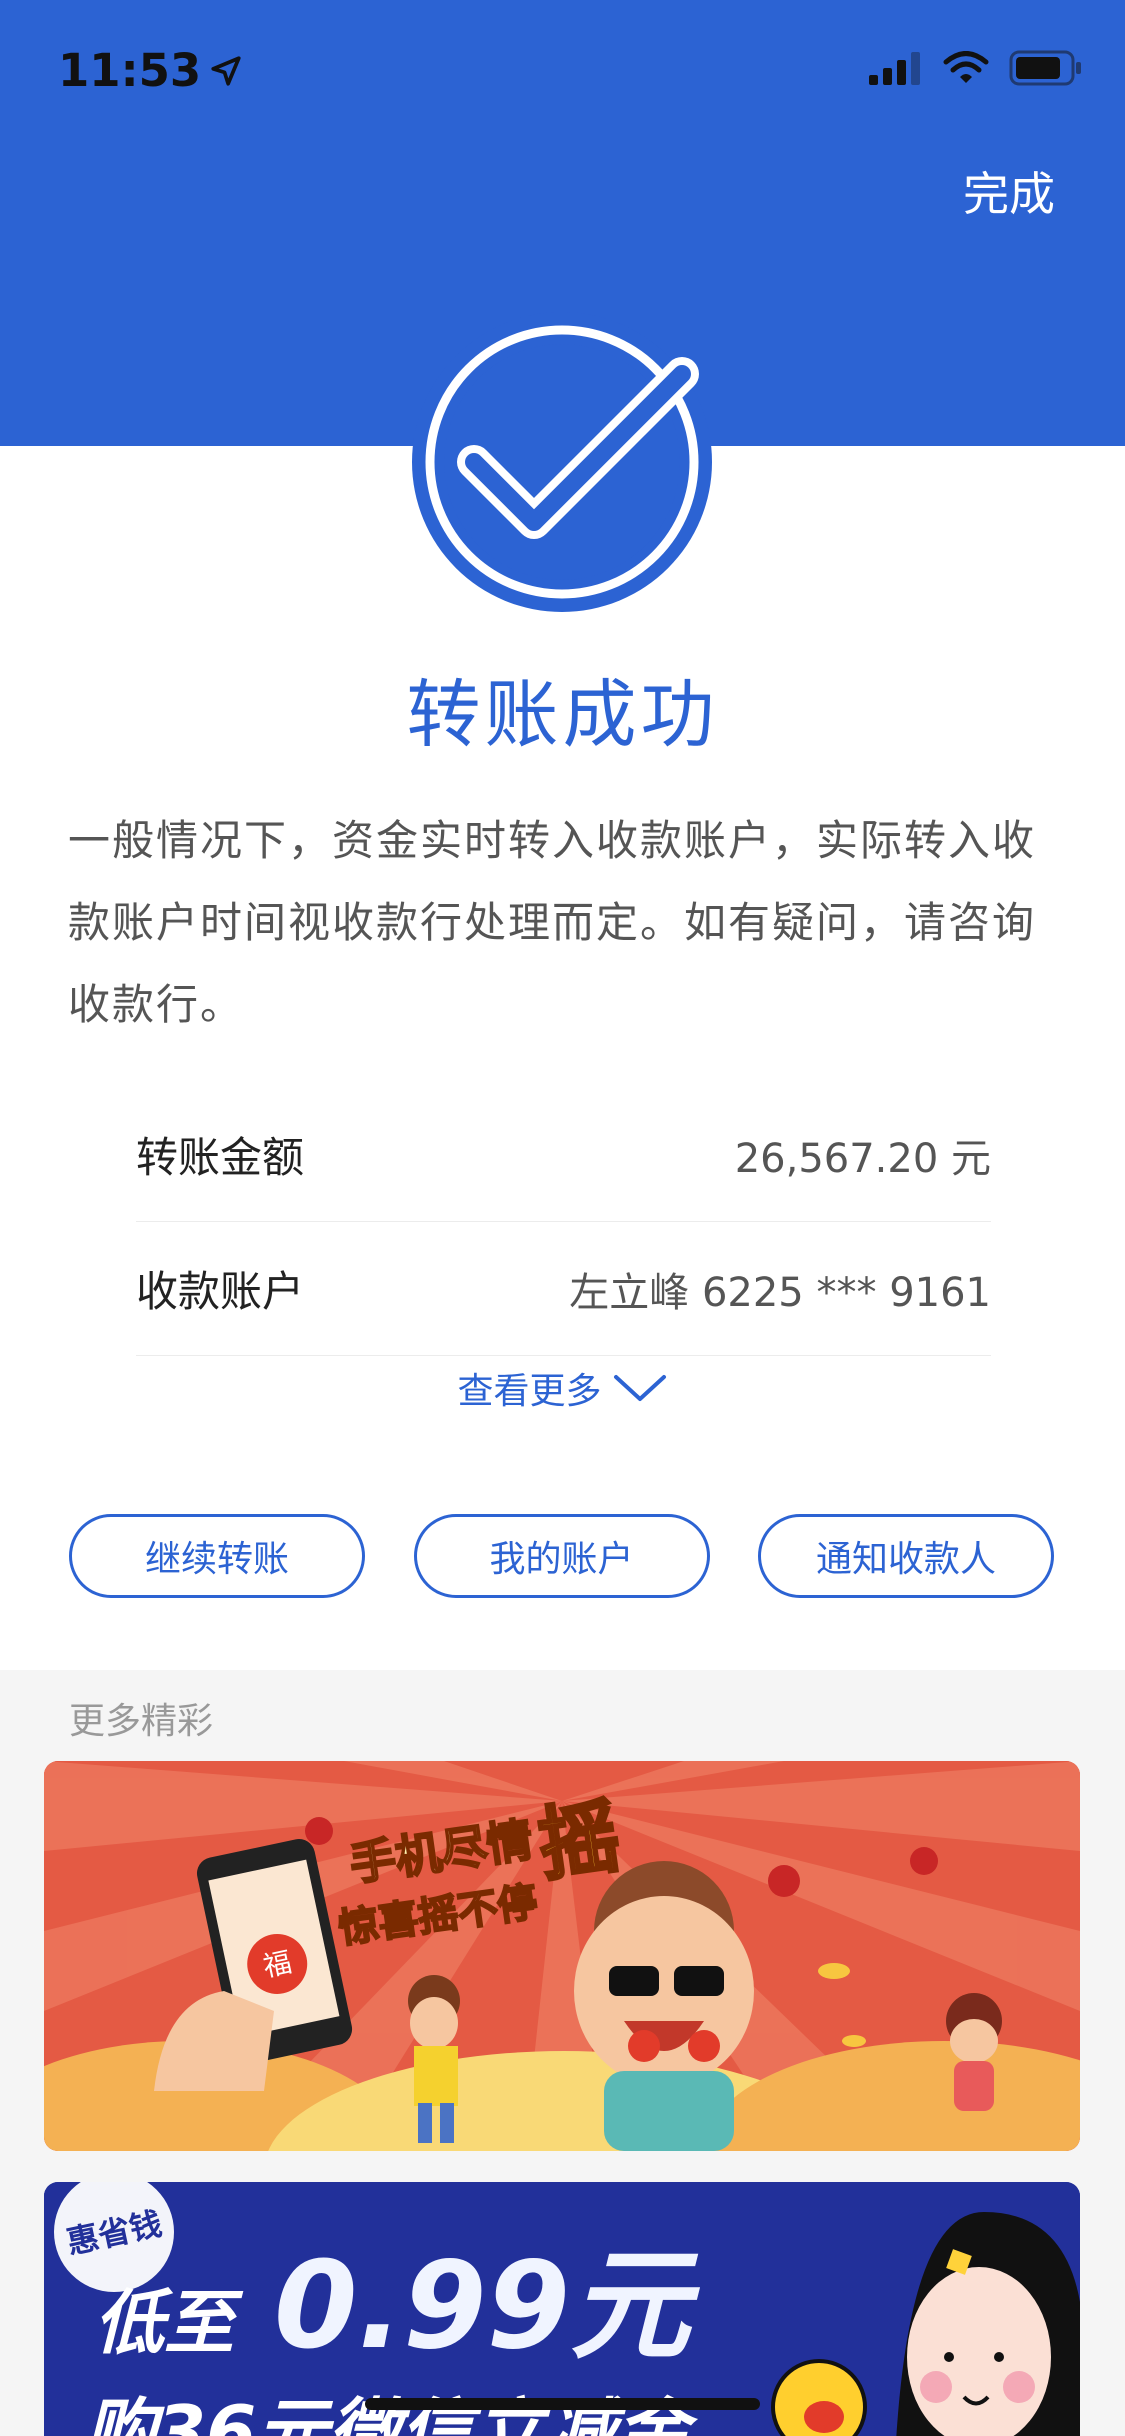 The height and width of the screenshot is (2436, 1125). Describe the element at coordinates (894, 68) in the screenshot. I see `cellular-signal-icon` at that location.